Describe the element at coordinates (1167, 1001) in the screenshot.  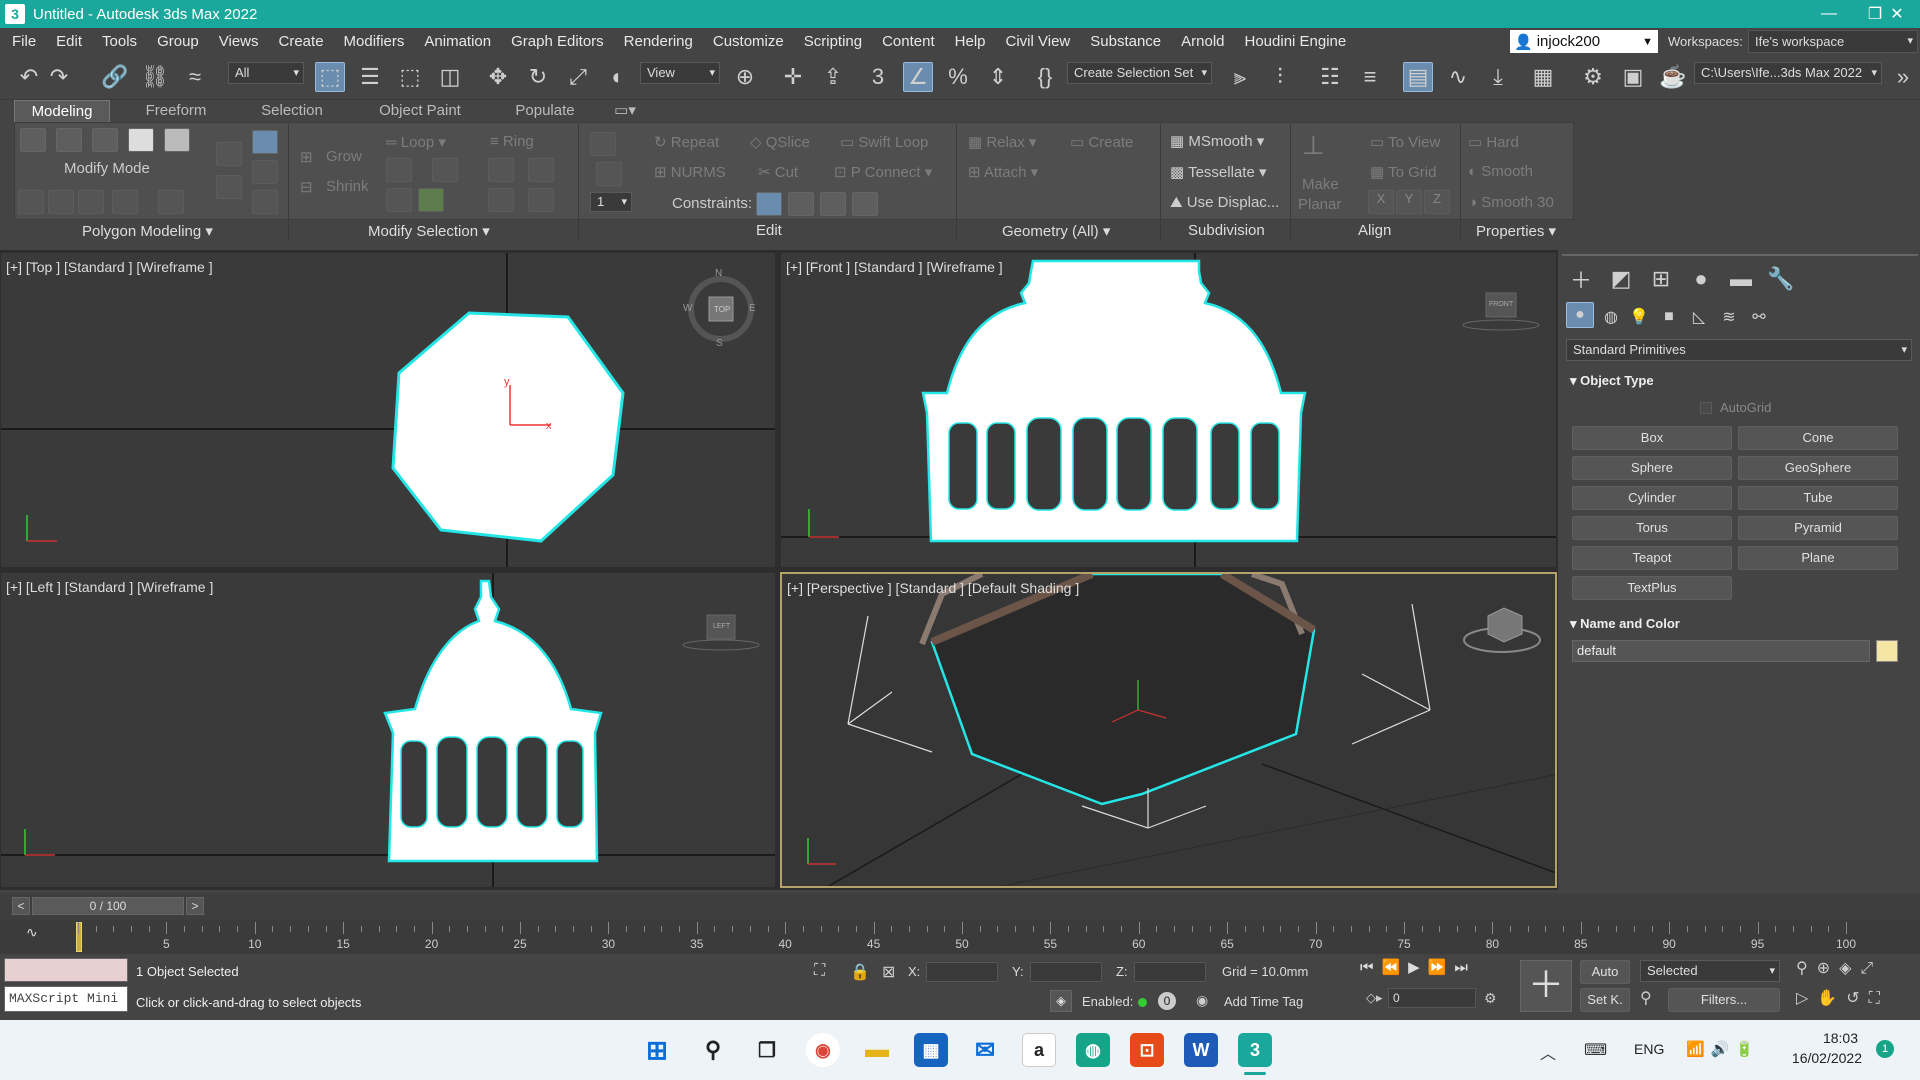
I see `time-tag-icon: 0` at that location.